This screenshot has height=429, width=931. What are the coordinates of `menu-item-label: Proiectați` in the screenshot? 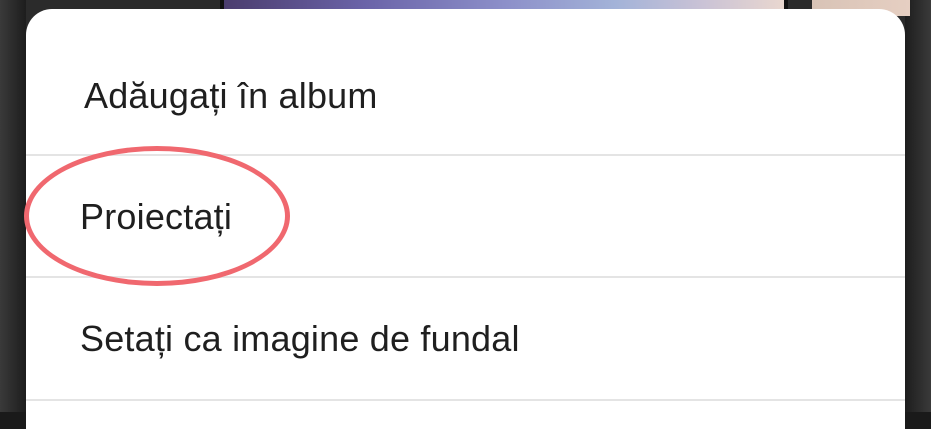 It's located at (156, 216).